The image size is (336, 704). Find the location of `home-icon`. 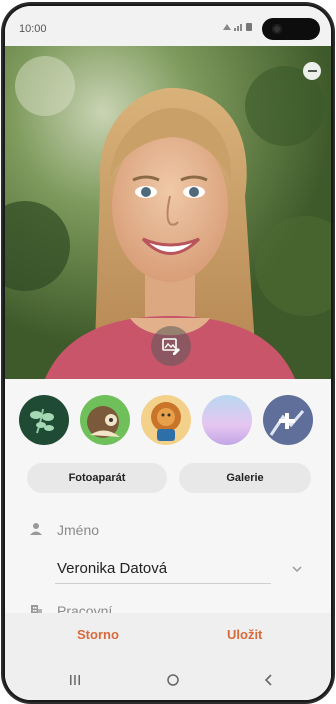

home-icon is located at coordinates (173, 680).